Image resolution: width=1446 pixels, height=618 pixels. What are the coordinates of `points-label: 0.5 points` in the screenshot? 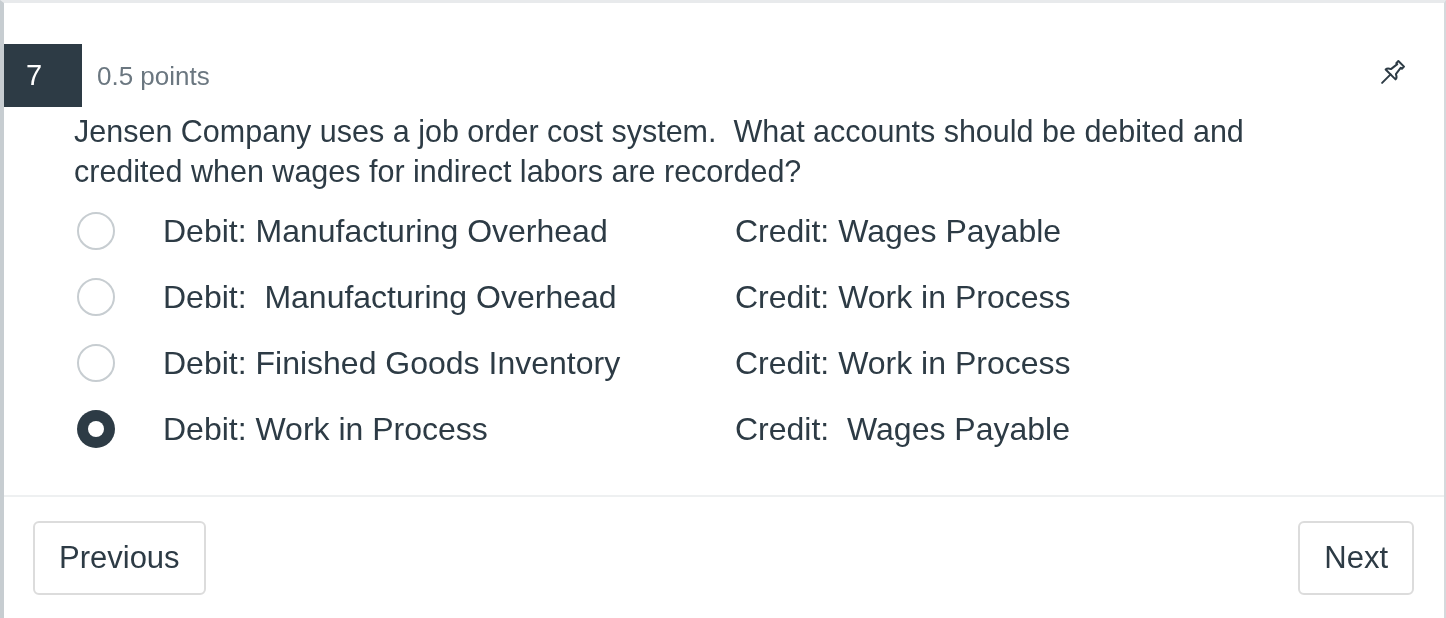 It's located at (153, 76).